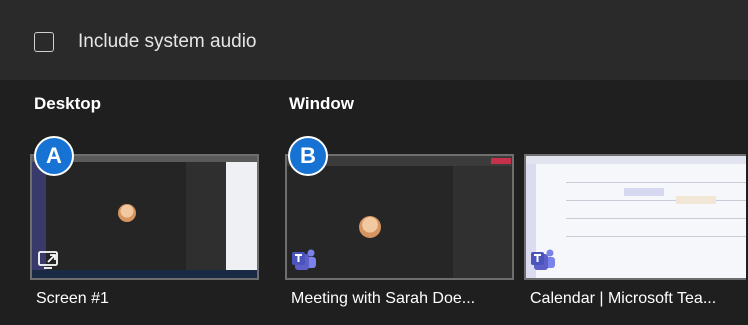 This screenshot has height=325, width=748. Describe the element at coordinates (144, 274) in the screenshot. I see `thumbnail-taskbar` at that location.